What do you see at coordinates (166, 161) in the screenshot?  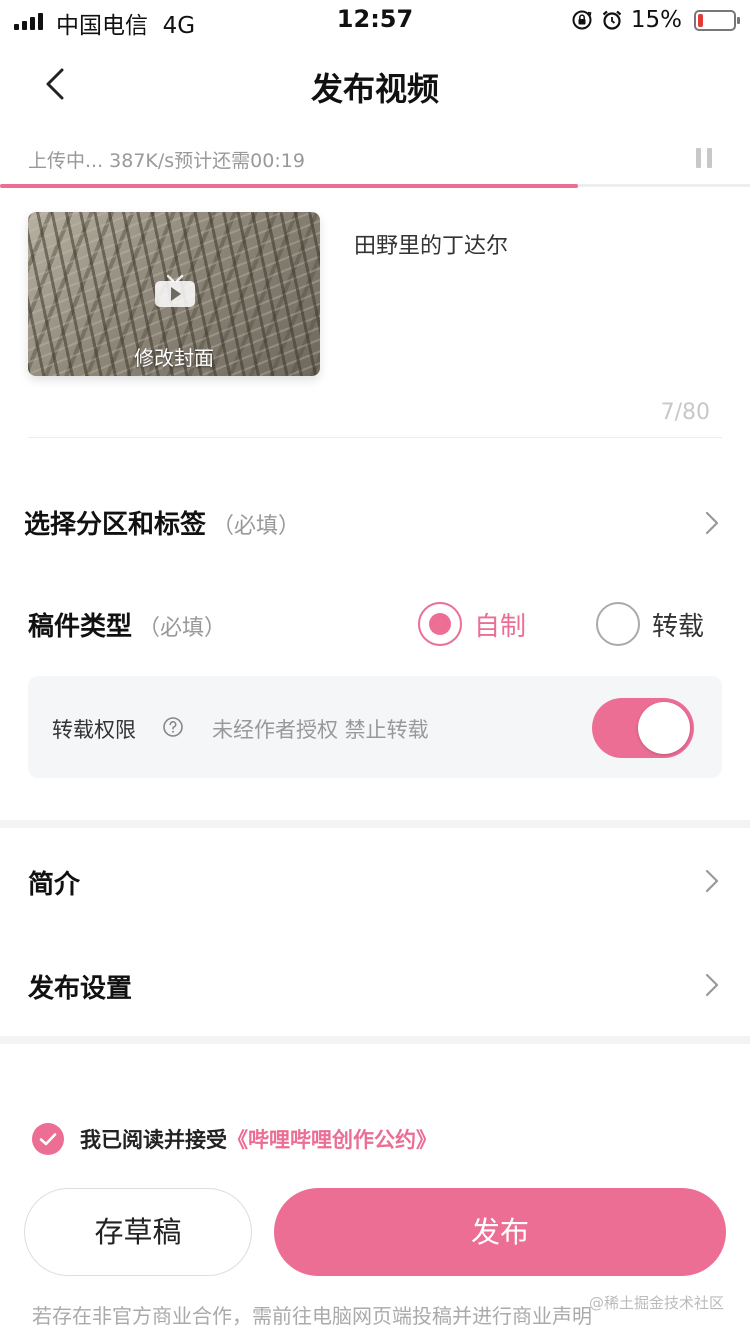 I see `upload-status-text: 上传中... 387K/s预计还需00:19` at bounding box center [166, 161].